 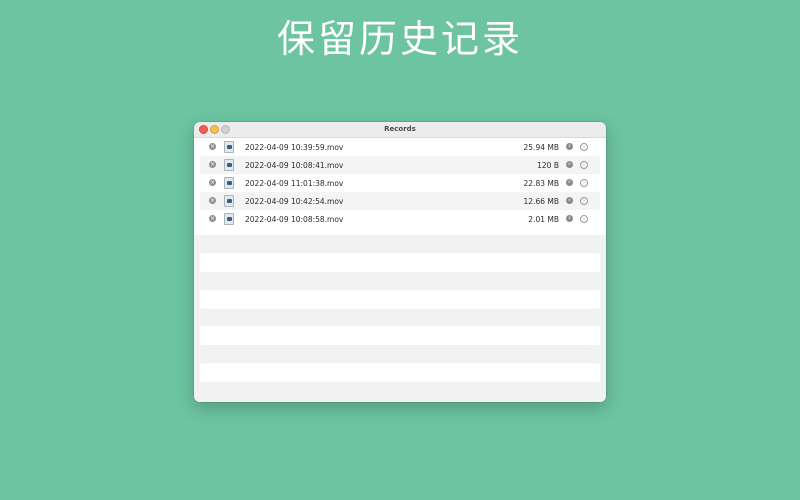 What do you see at coordinates (400, 201) in the screenshot?
I see `record-row: × 2022-04-09 10:42:54.mov 12.66 MB ⌕ ›` at bounding box center [400, 201].